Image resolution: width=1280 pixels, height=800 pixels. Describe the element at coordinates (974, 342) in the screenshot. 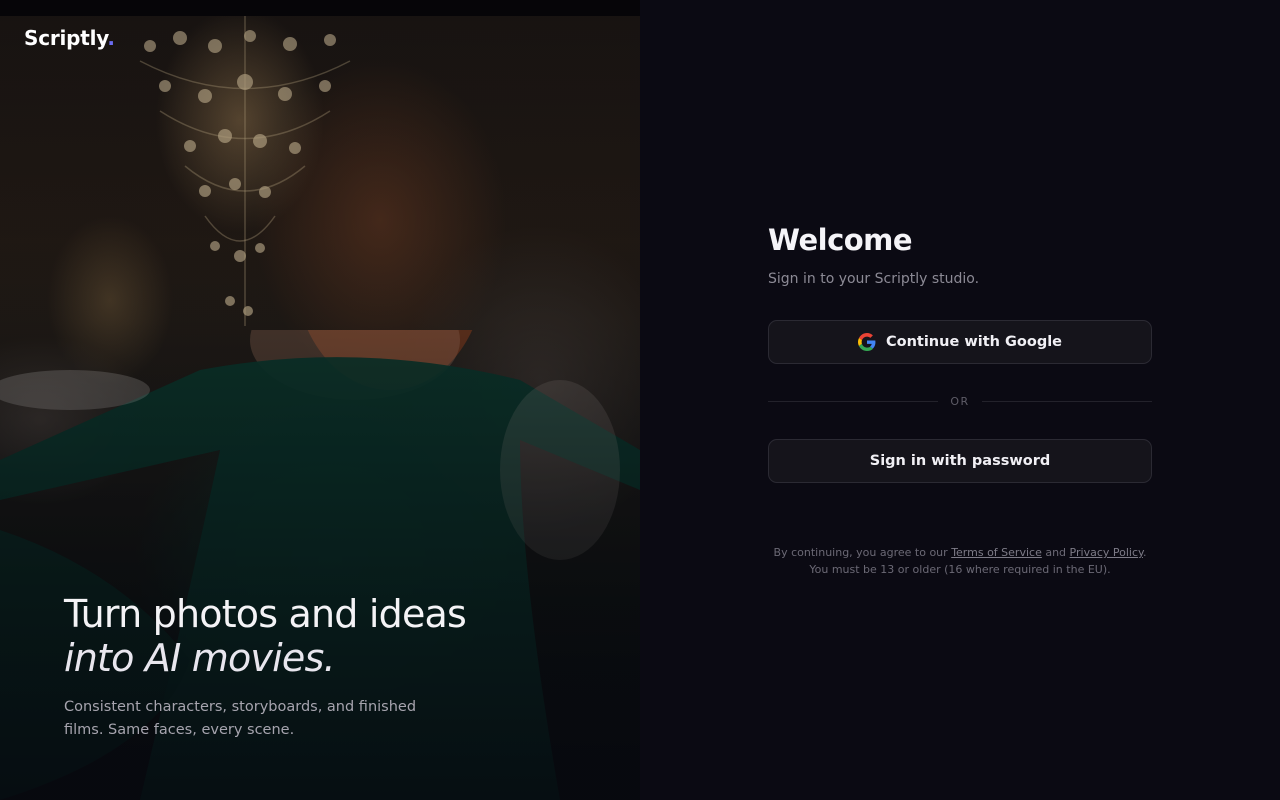

I see `google-button-label: Continue with Google` at that location.